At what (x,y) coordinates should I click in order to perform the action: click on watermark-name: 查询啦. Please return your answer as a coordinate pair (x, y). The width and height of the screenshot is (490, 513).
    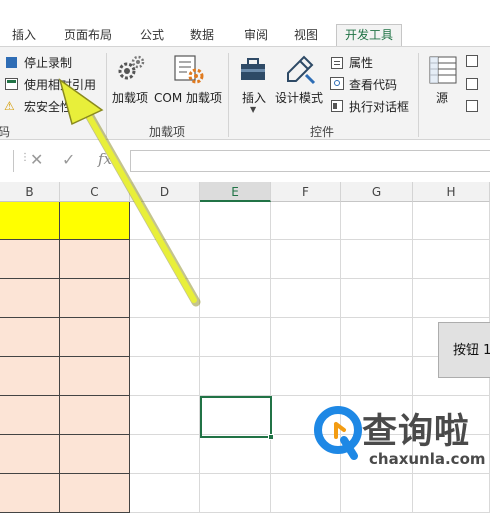
    Looking at the image, I should click on (416, 432).